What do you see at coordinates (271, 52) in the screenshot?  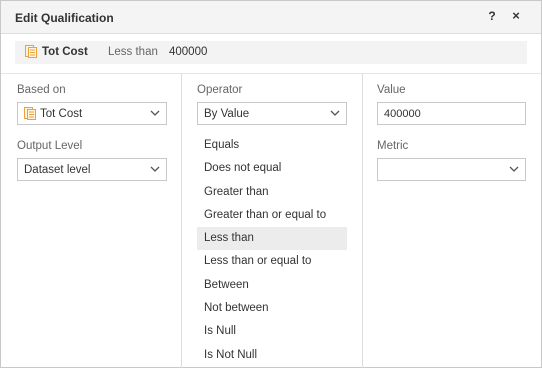 I see `qualification-summary: Tot Cost Less than 400000` at bounding box center [271, 52].